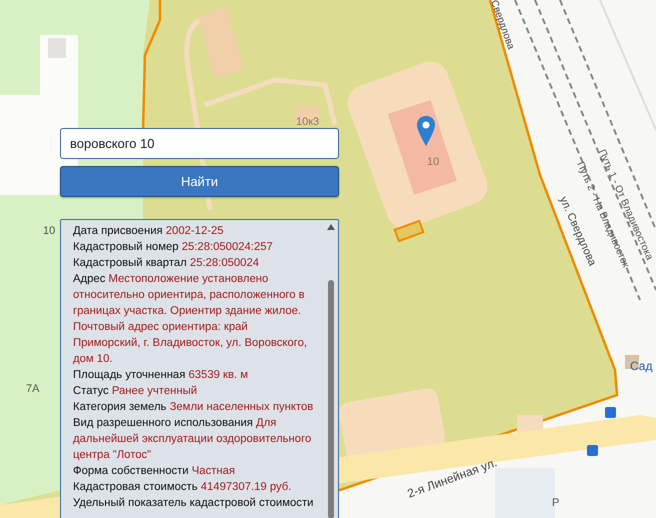 The image size is (656, 518). What do you see at coordinates (194, 375) in the screenshot?
I see `info-field: Площадь уточненная 63539 кв. м` at bounding box center [194, 375].